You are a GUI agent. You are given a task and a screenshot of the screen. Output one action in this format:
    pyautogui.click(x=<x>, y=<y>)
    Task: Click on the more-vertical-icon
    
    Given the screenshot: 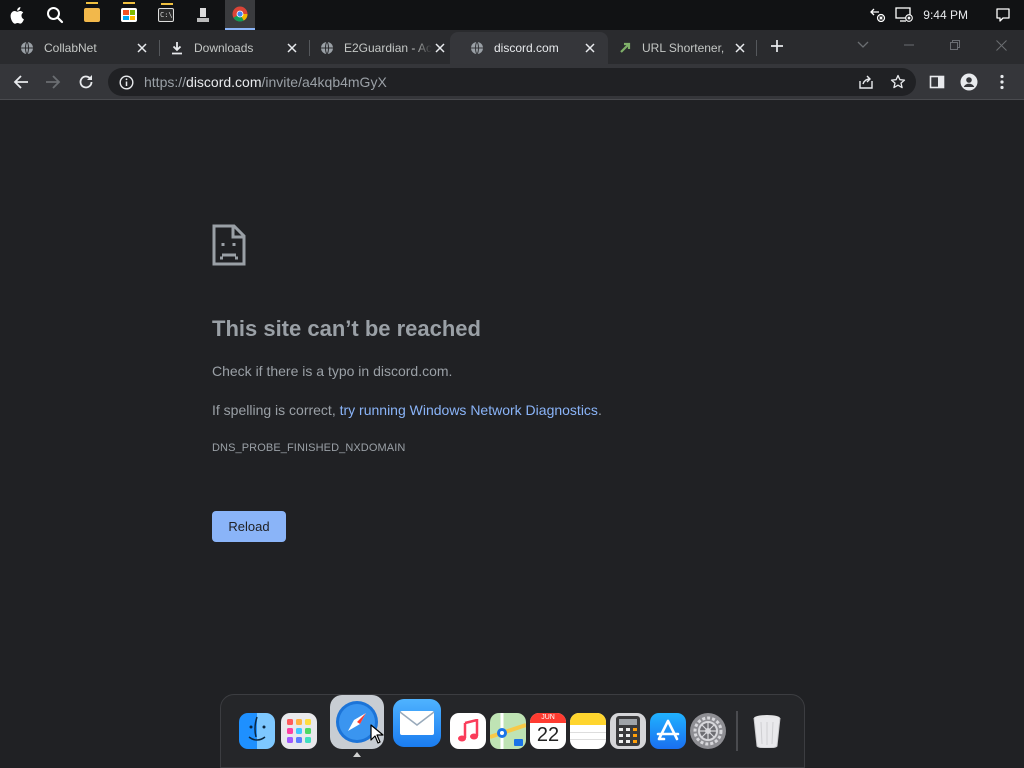 What is the action you would take?
    pyautogui.click(x=1002, y=82)
    